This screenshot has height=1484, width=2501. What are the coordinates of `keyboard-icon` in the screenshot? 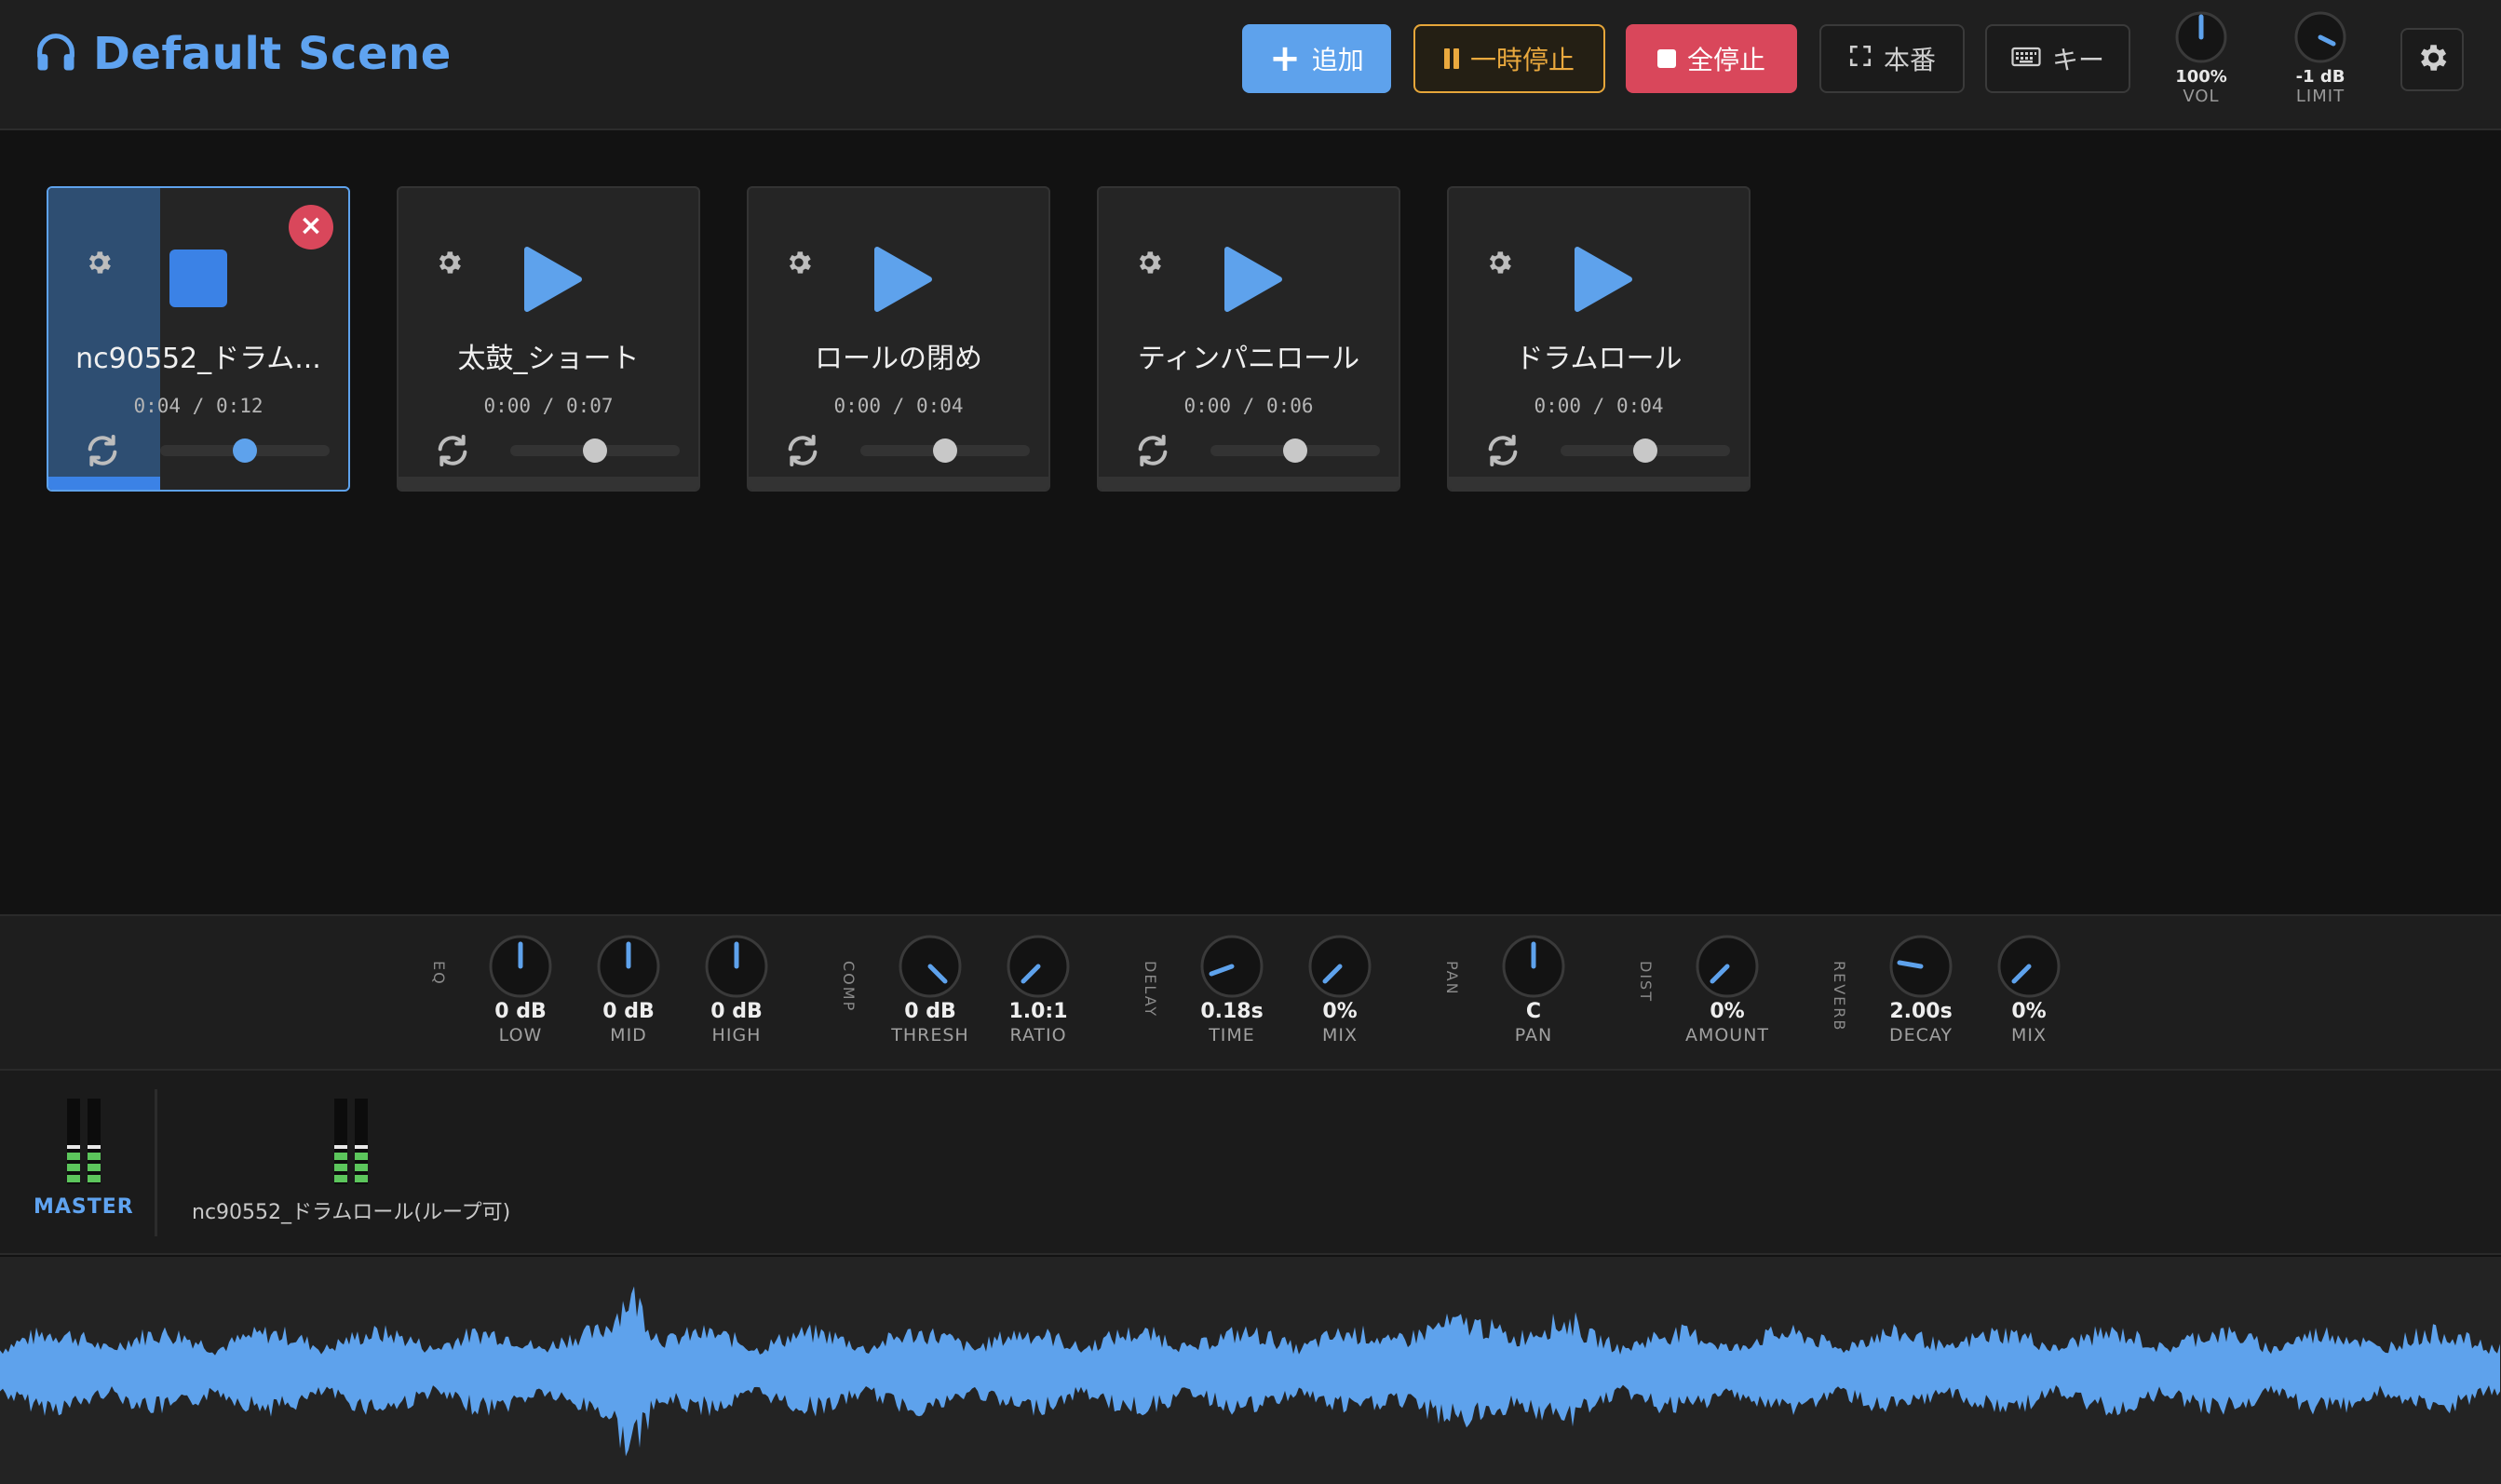 It's located at (2026, 59).